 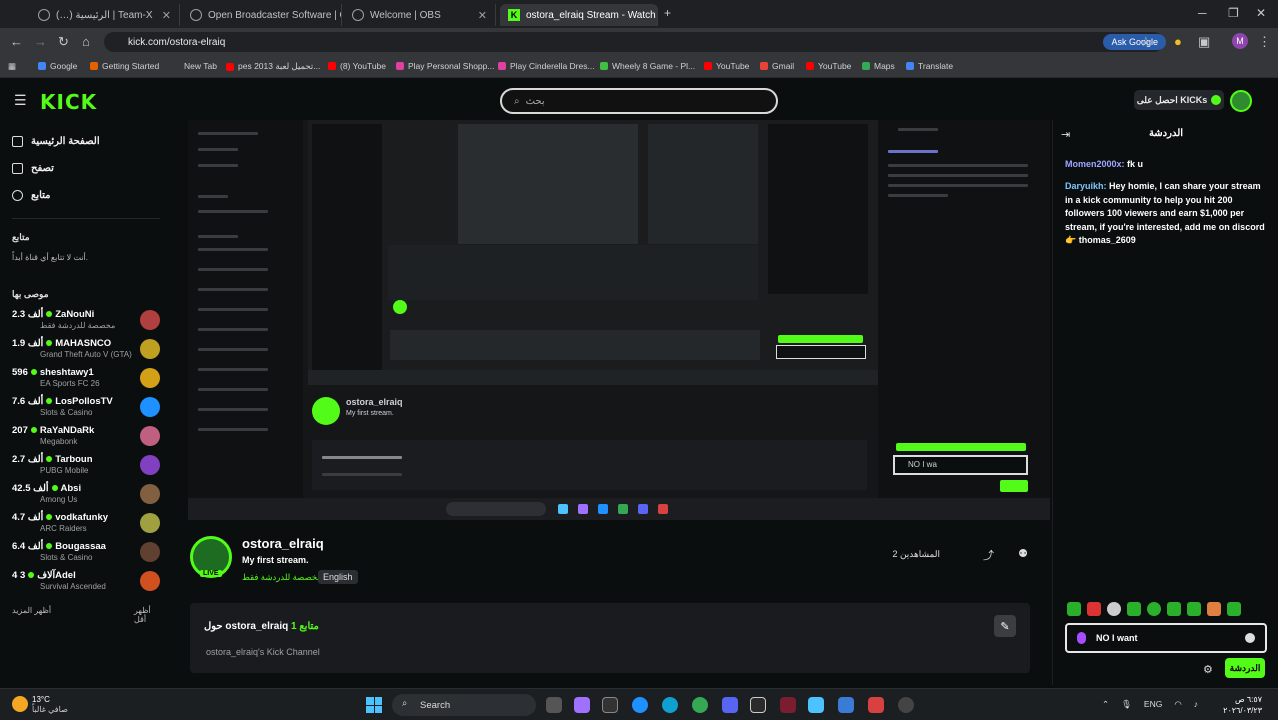 I want to click on channel-item-sheshtawy1: 596 sheshtawy1 EA Sports FC 26, so click(x=86, y=380).